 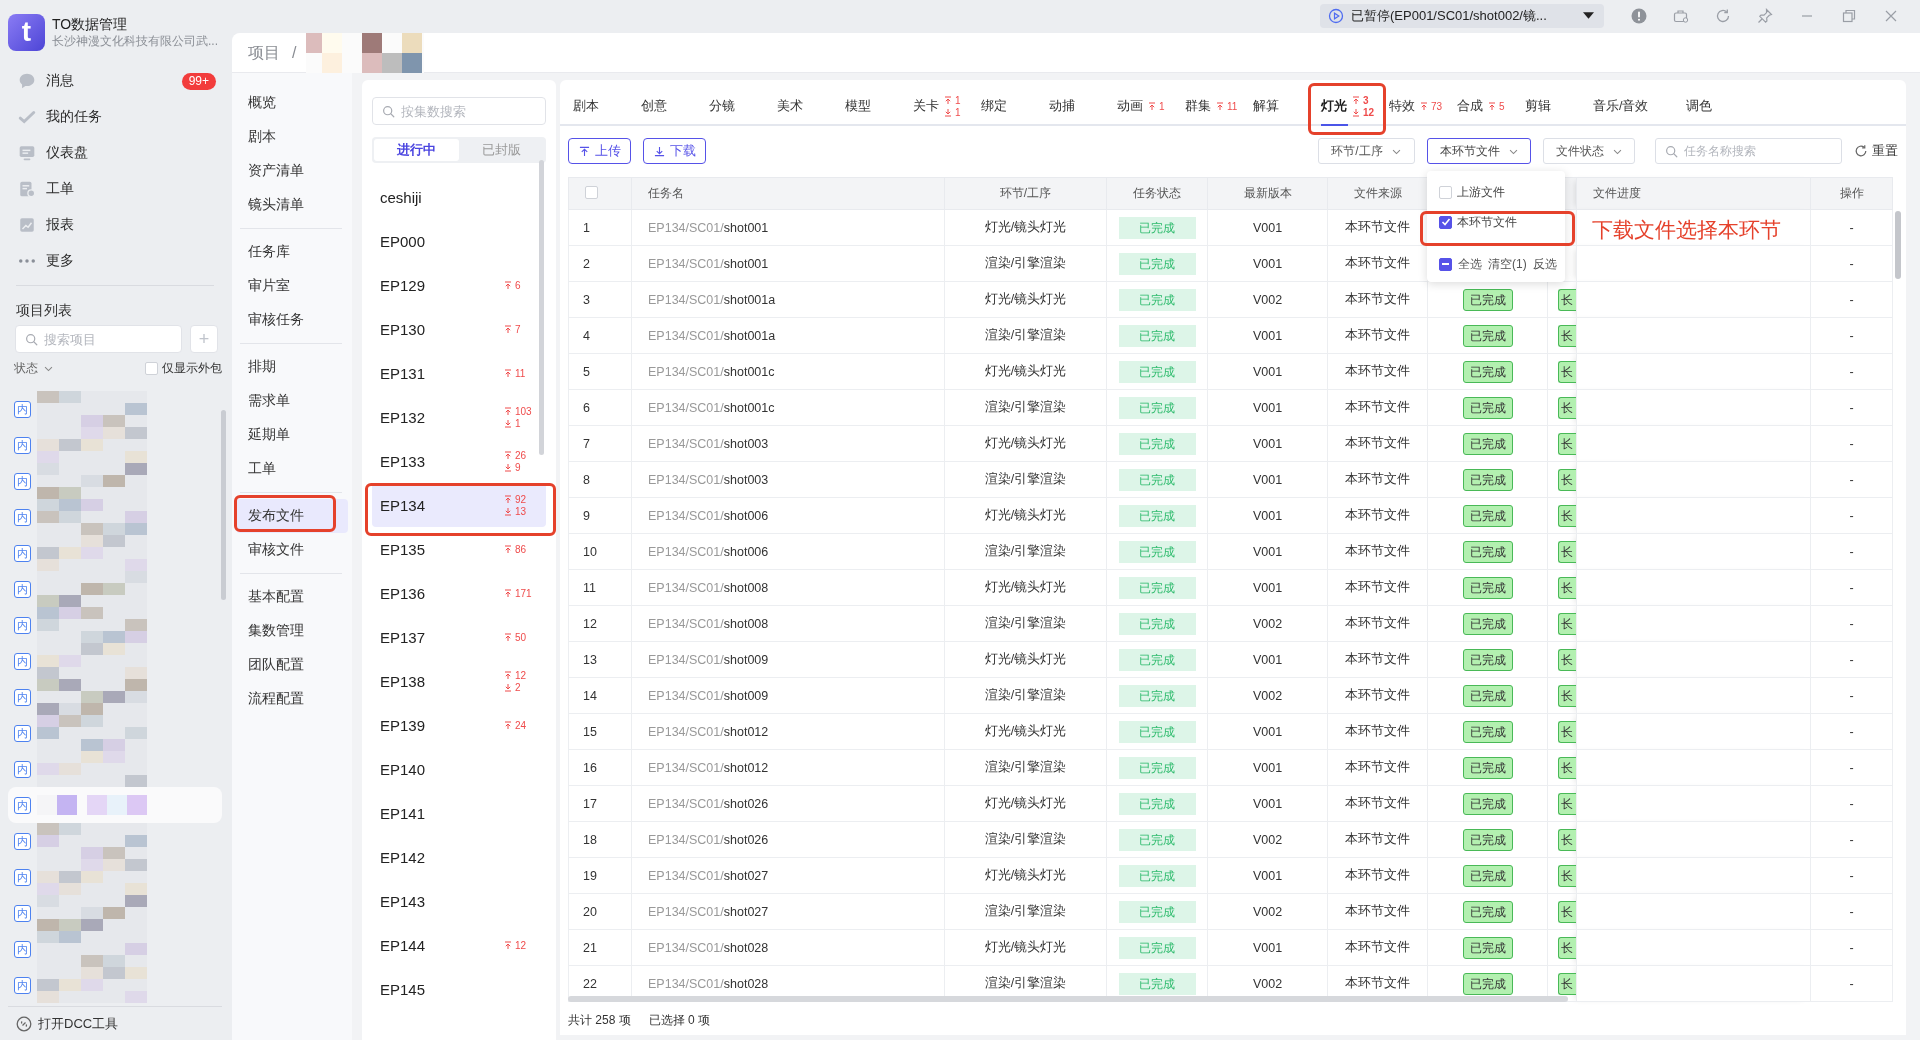 I want to click on tab: 群集 11, so click(x=1219, y=106).